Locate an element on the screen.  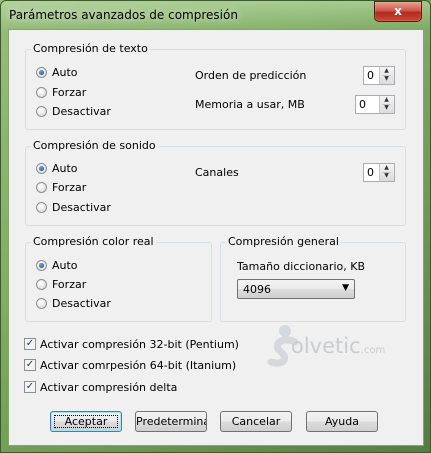
color-compression-title: Compresión color real is located at coordinates (93, 241).